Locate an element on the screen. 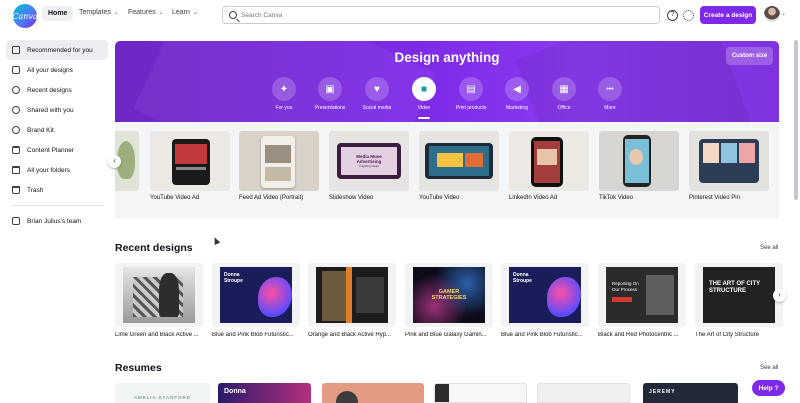  category-more: ••• More is located at coordinates (610, 94).